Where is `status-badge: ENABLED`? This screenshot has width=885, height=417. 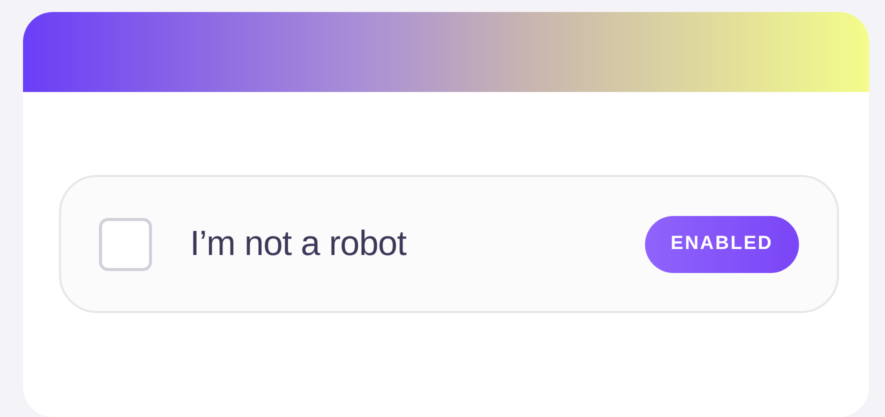
status-badge: ENABLED is located at coordinates (721, 244).